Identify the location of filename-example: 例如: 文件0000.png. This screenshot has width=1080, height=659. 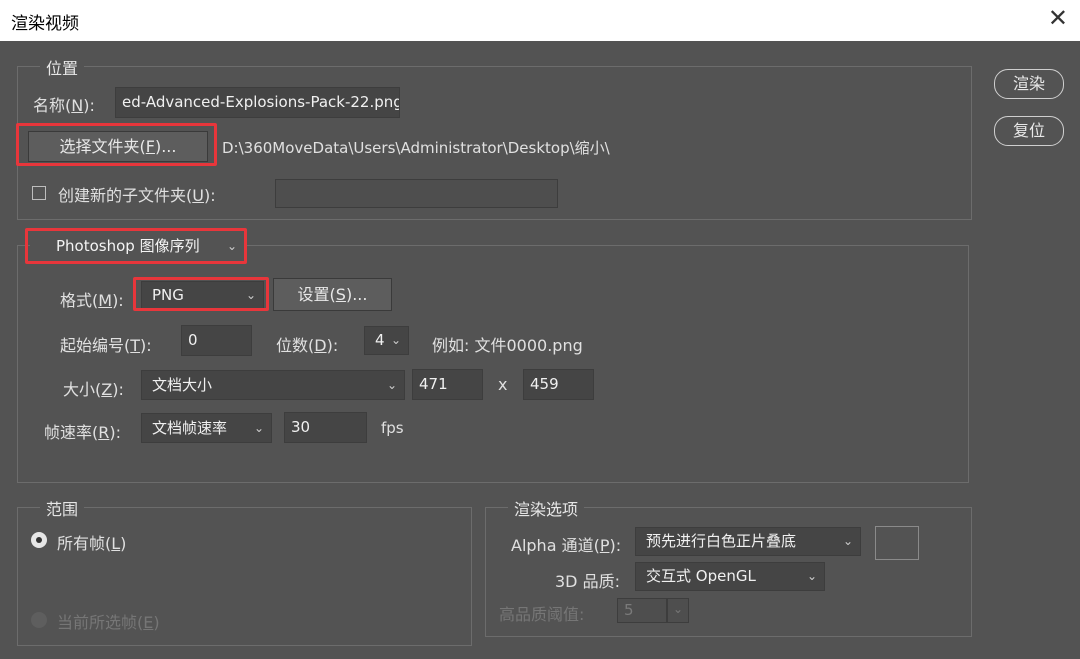
(507, 345).